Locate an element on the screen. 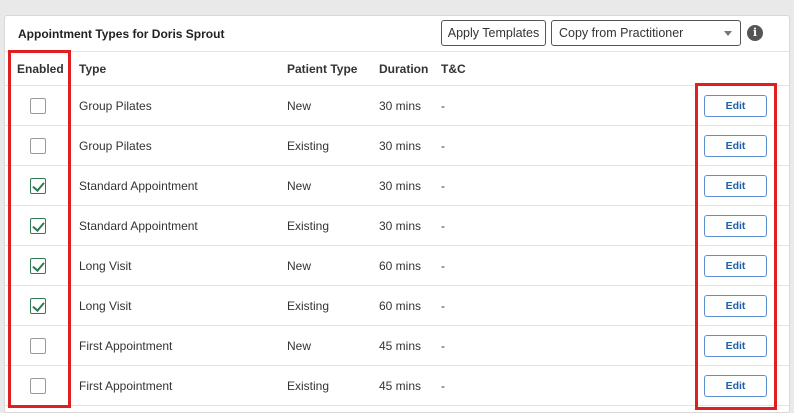 The width and height of the screenshot is (794, 413). table-row: First Appointment New 45 mins - Edit is located at coordinates (397, 346).